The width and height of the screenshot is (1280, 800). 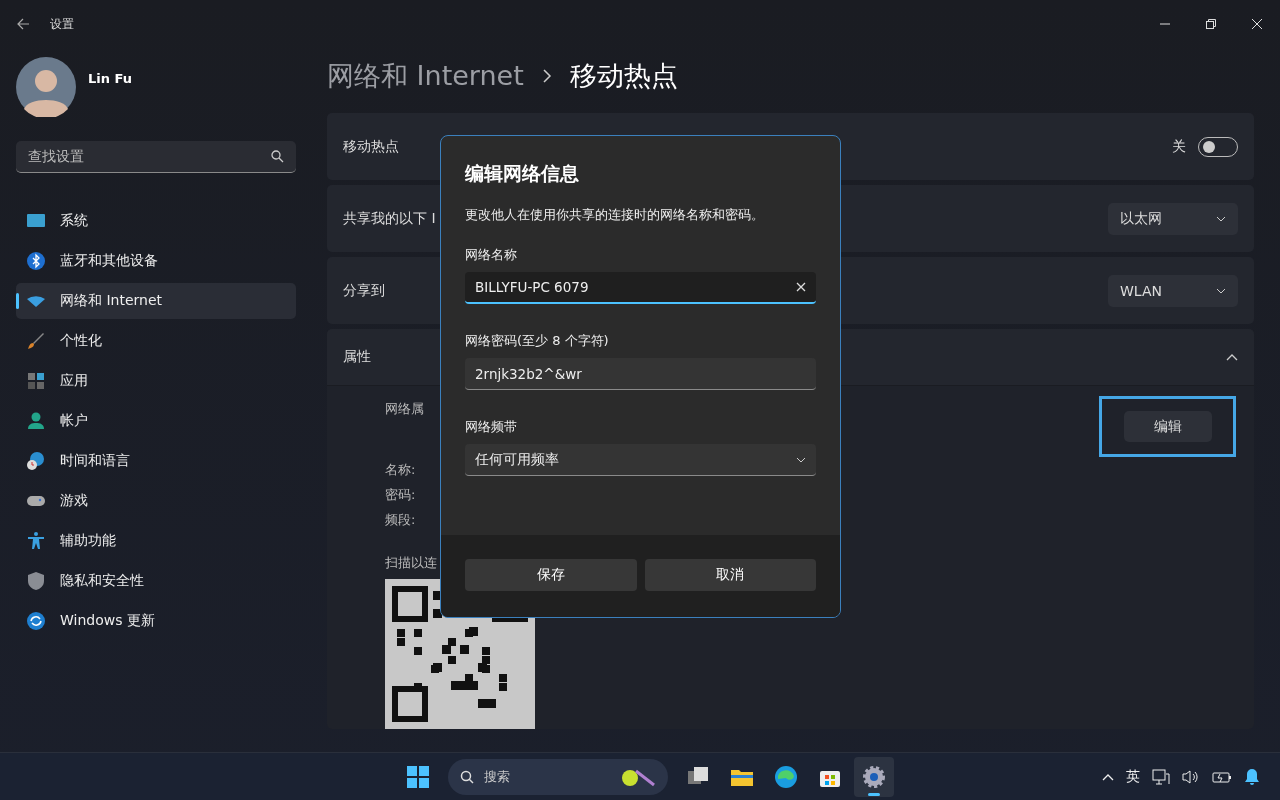 I want to click on dialog-title: 编辑网络信息, so click(x=522, y=173).